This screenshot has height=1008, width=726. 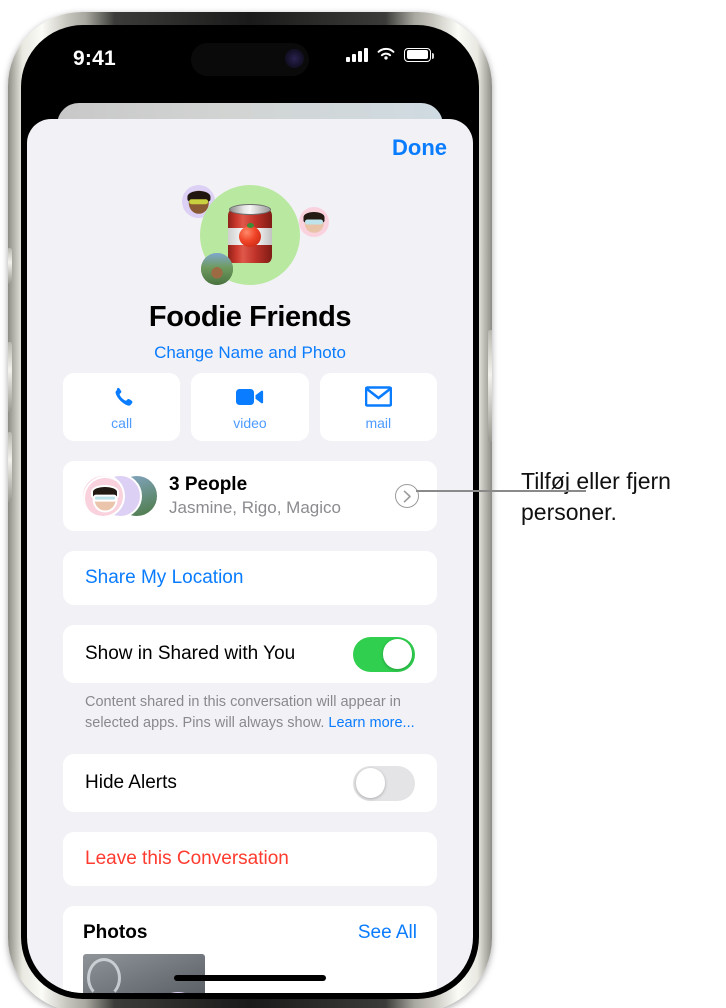 I want to click on people-count: 3 People, so click(x=208, y=484).